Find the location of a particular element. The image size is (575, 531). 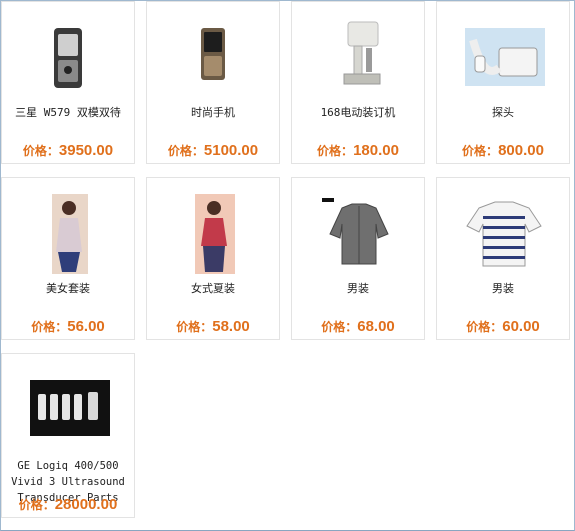

product-name: 探头 is located at coordinates (503, 113).